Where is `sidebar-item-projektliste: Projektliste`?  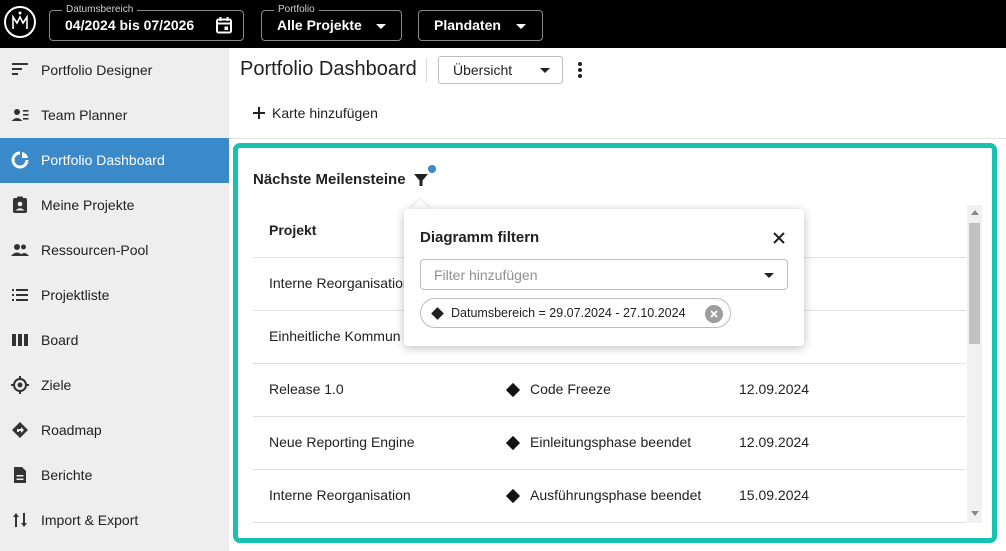
sidebar-item-projektliste: Projektliste is located at coordinates (114, 295).